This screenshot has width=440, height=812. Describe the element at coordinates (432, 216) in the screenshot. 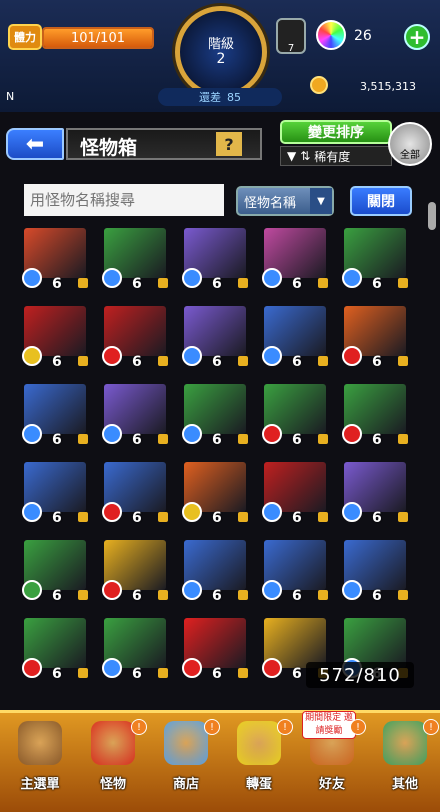

I see `scrollbar` at that location.